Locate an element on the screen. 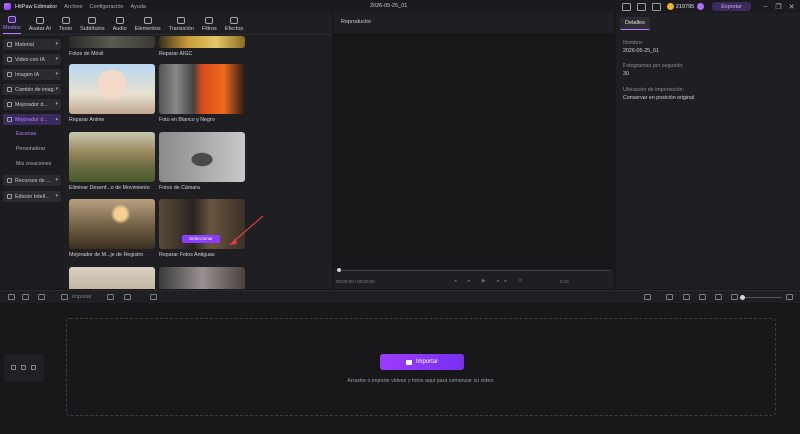 The height and width of the screenshot is (434, 800). timeline-toolbar: Importar is located at coordinates (400, 296).